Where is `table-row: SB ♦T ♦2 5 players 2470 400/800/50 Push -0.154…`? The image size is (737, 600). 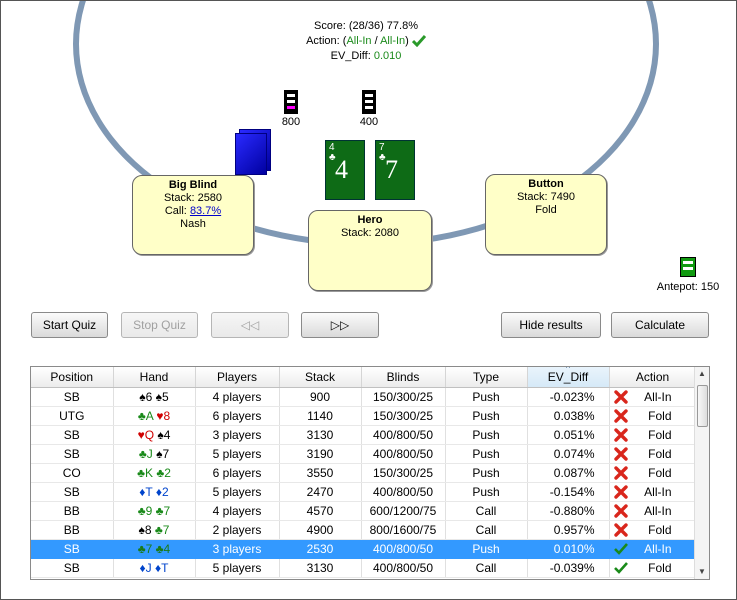 table-row: SB ♦T ♦2 5 players 2470 400/800/50 Push -0.154… is located at coordinates (364, 492).